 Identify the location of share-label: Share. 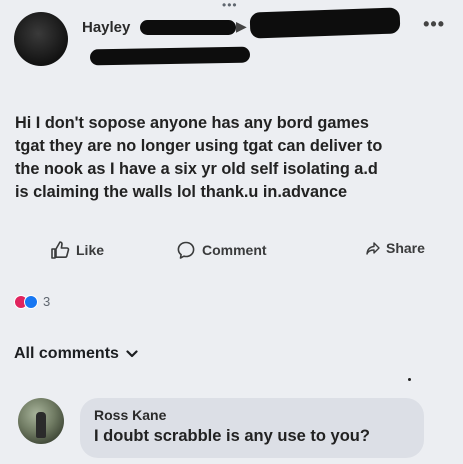
(405, 248).